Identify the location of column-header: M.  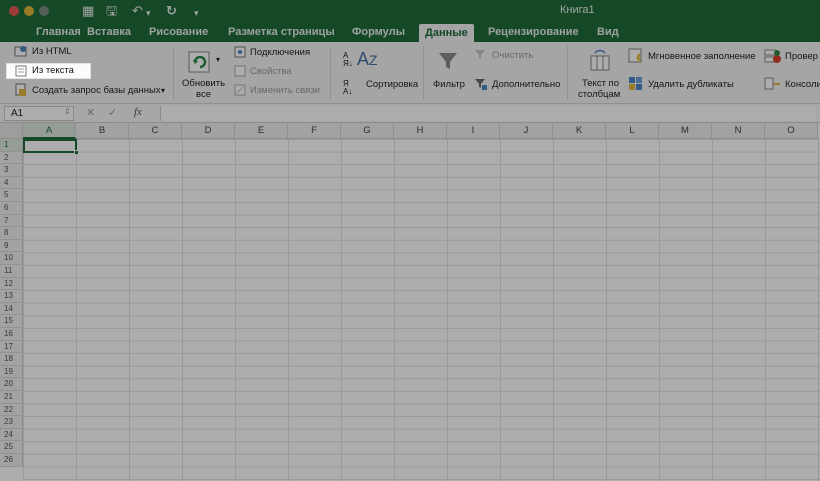
(685, 131).